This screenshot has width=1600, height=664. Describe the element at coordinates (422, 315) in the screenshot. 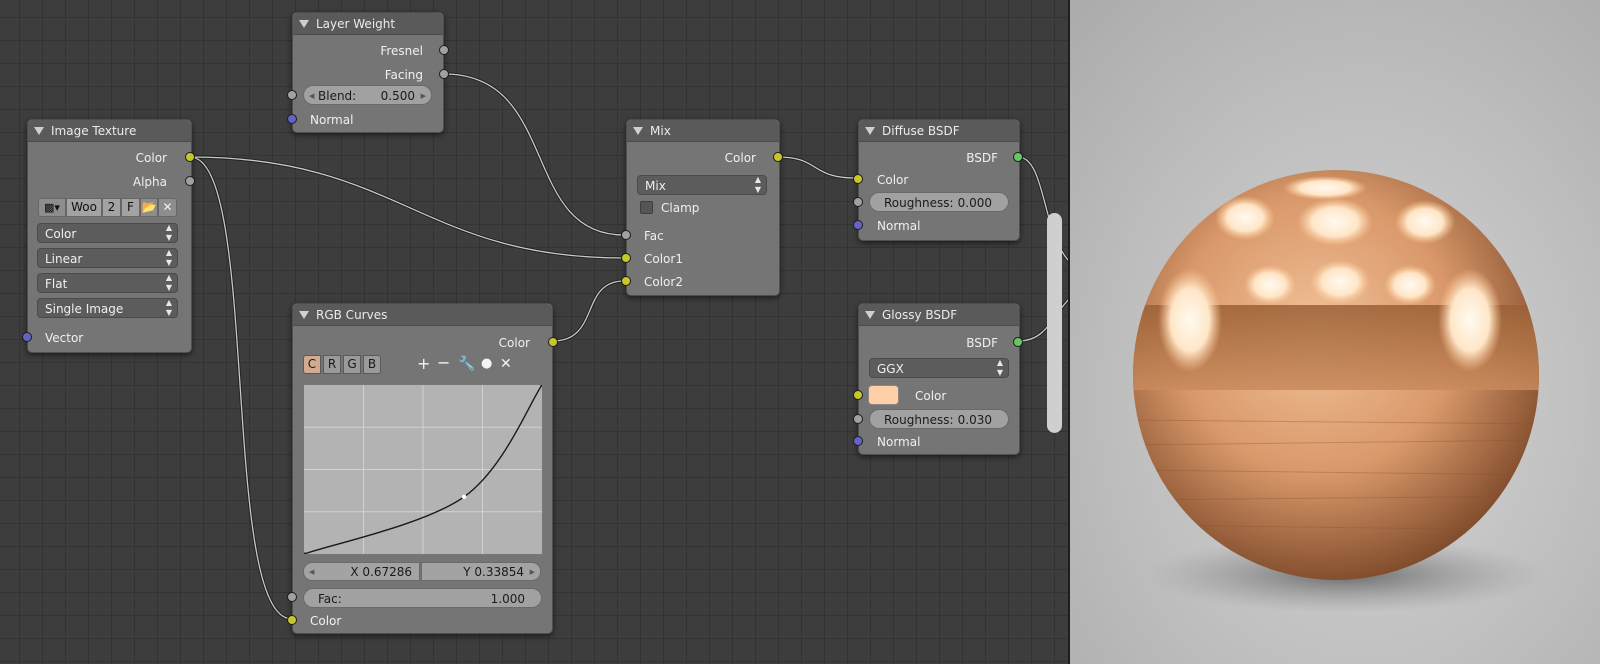

I see `rgb-curves-header: RGB Curves` at that location.